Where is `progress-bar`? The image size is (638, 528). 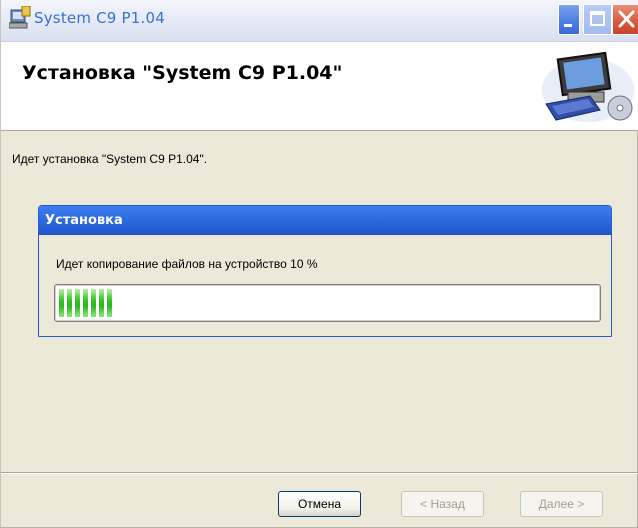
progress-bar is located at coordinates (327, 303).